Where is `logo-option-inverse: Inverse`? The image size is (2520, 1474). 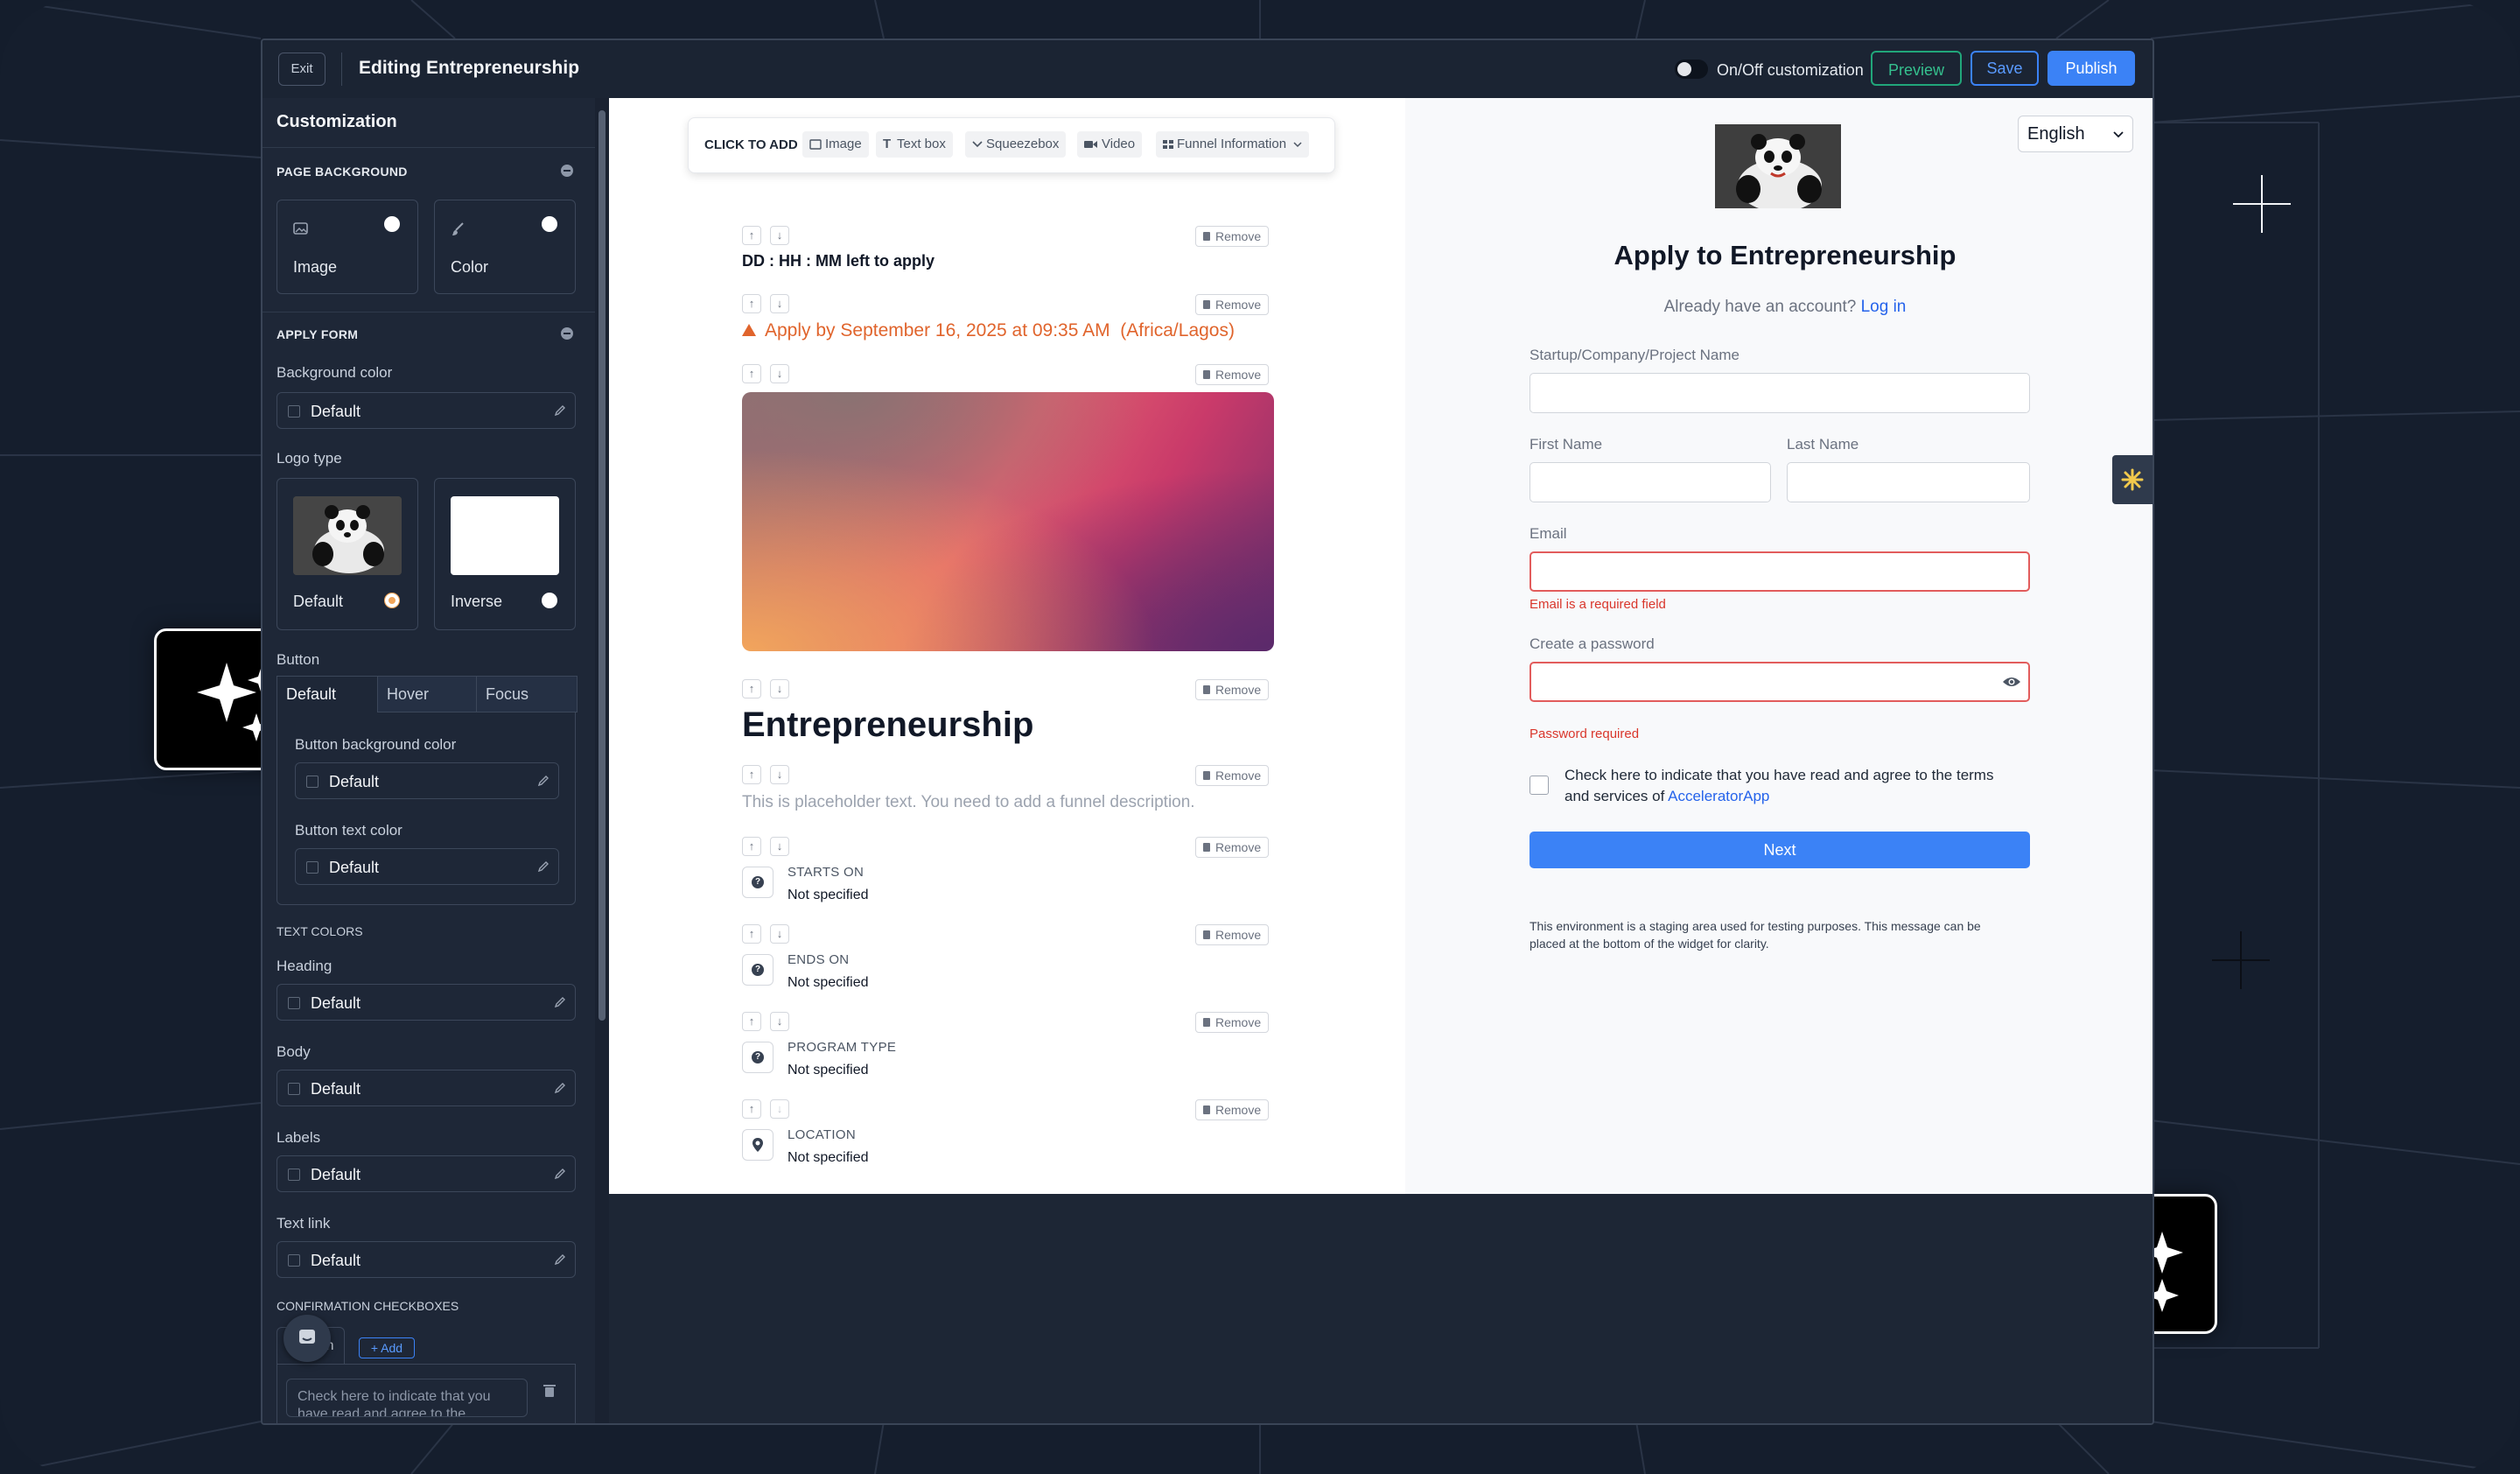
logo-option-inverse: Inverse is located at coordinates (505, 554).